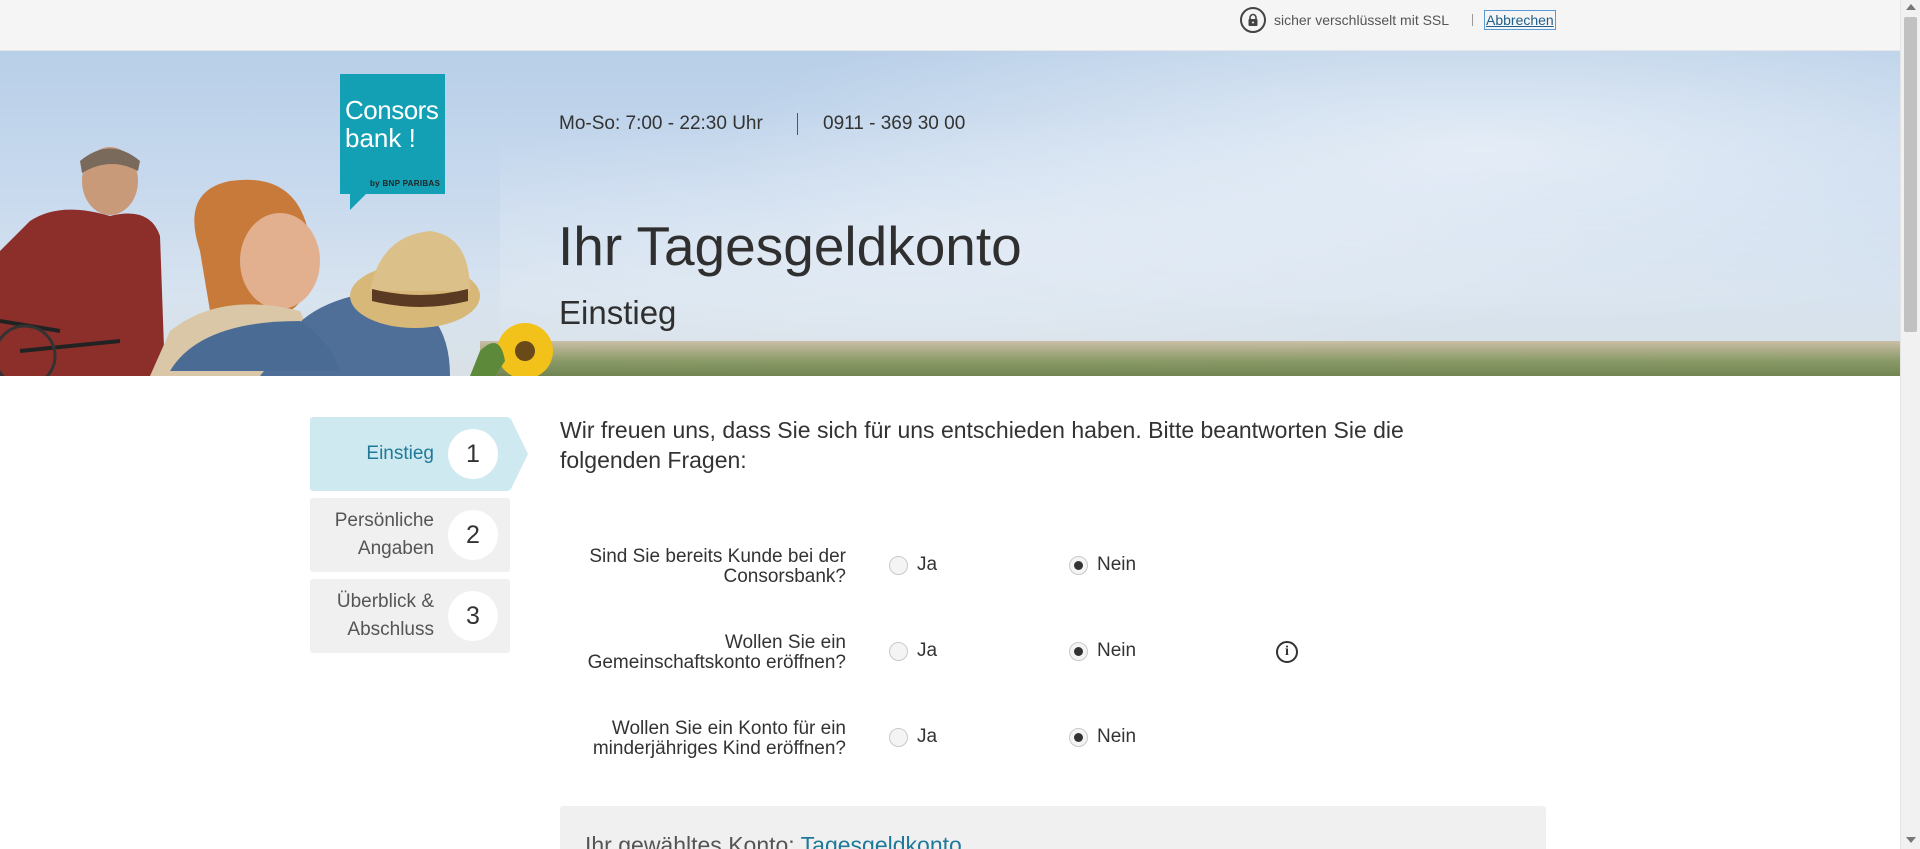 This screenshot has width=1920, height=849. Describe the element at coordinates (950, 25) in the screenshot. I see `top-bar: sicher verschlüsselt mit SSL Abbrechen` at that location.